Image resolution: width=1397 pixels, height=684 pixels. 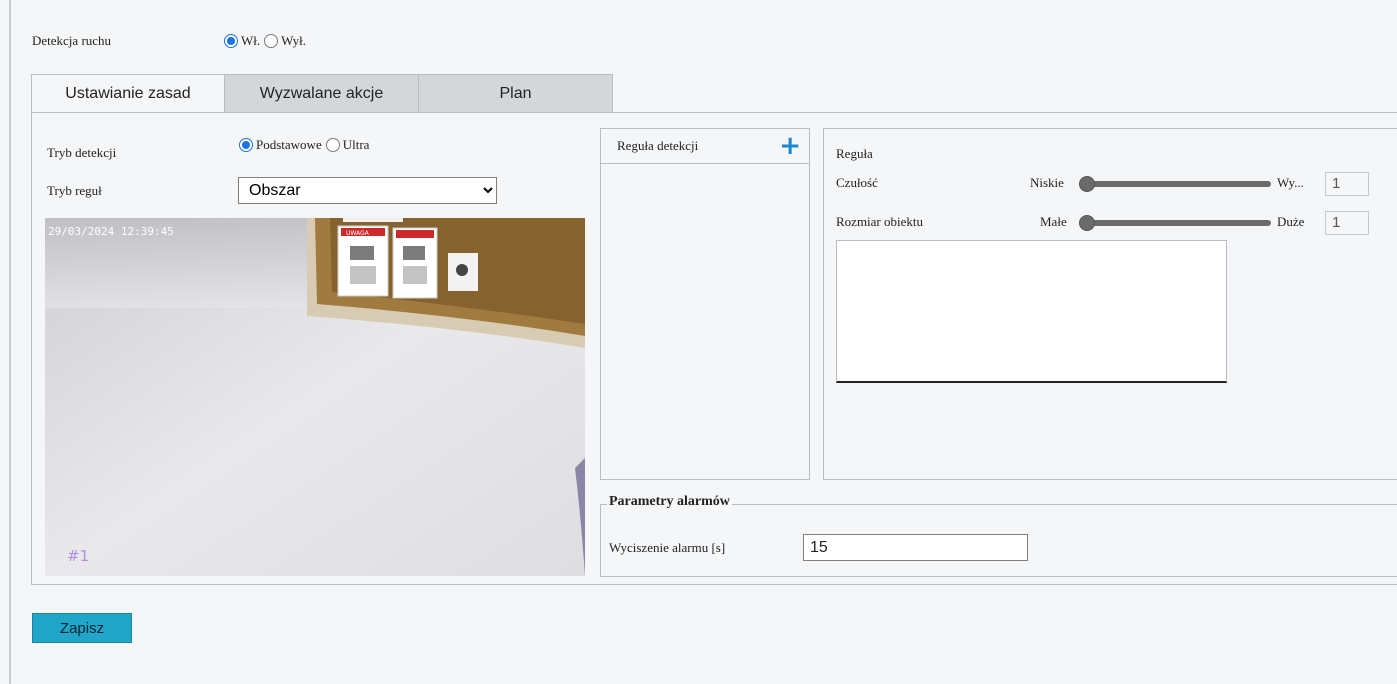 I want to click on rule-title-row: Reguła, so click(x=854, y=154).